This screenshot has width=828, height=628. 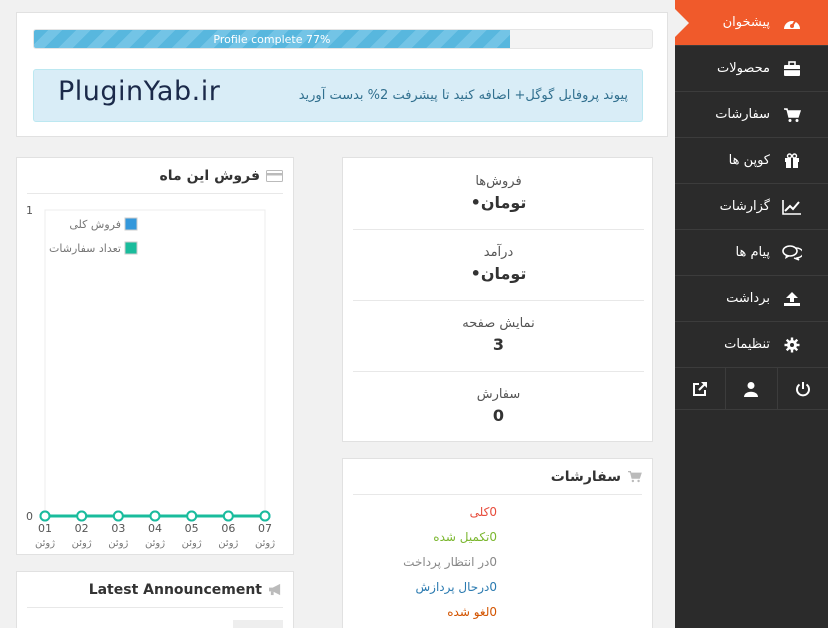 I want to click on x-tick-label: 05, so click(x=192, y=528).